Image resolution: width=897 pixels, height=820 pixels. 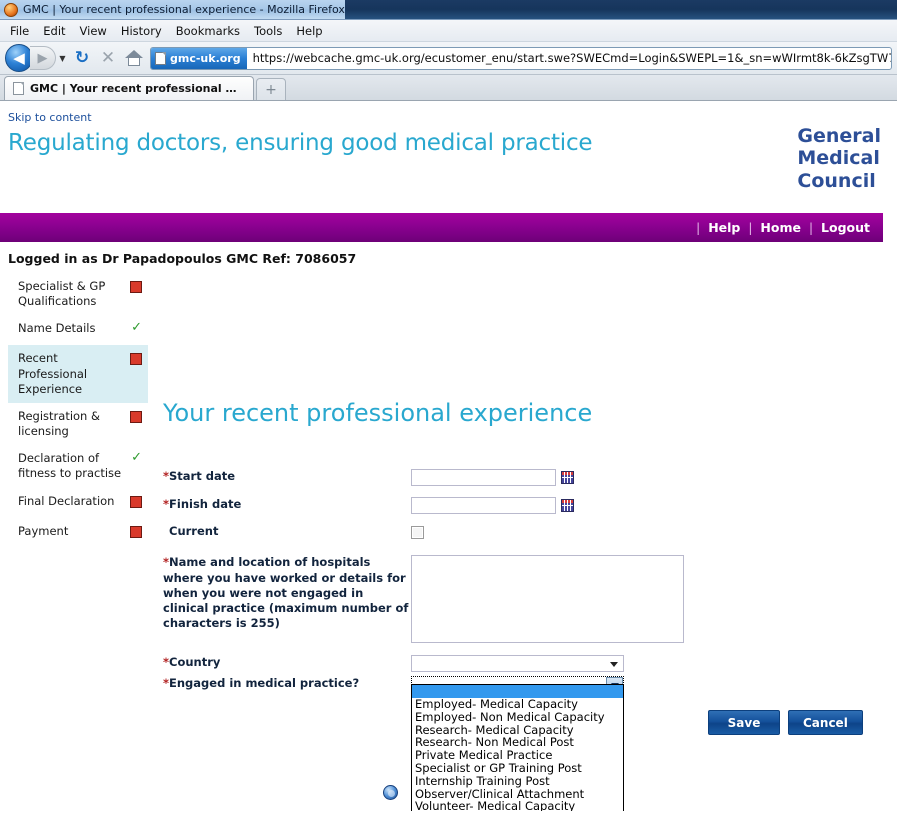 I want to click on form-row-start-date: *Start date, so click(x=523, y=477).